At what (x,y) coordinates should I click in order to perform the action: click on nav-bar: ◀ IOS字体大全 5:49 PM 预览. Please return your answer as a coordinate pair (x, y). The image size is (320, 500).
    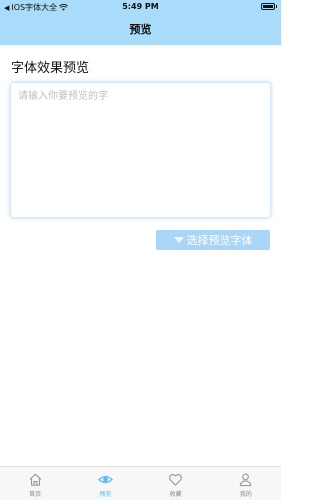
    Looking at the image, I should click on (140, 22).